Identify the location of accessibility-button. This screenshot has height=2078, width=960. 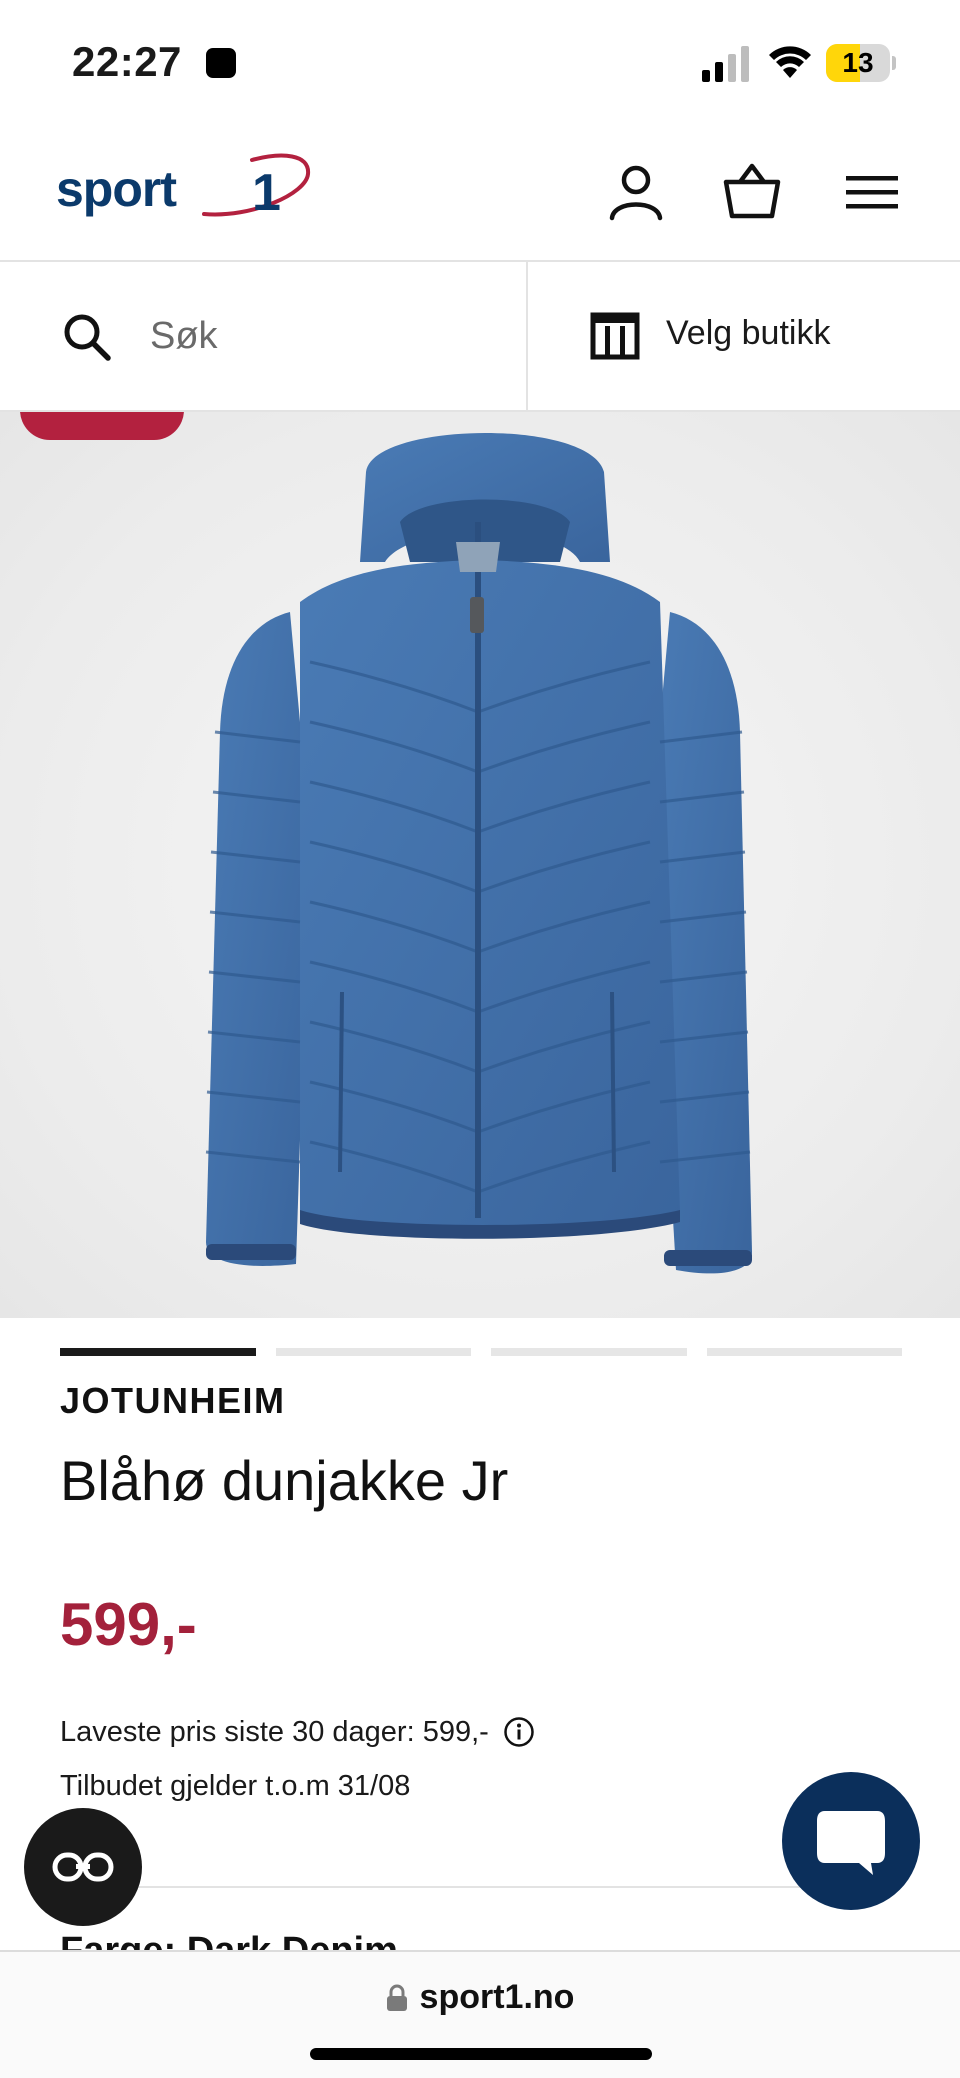
(83, 1867).